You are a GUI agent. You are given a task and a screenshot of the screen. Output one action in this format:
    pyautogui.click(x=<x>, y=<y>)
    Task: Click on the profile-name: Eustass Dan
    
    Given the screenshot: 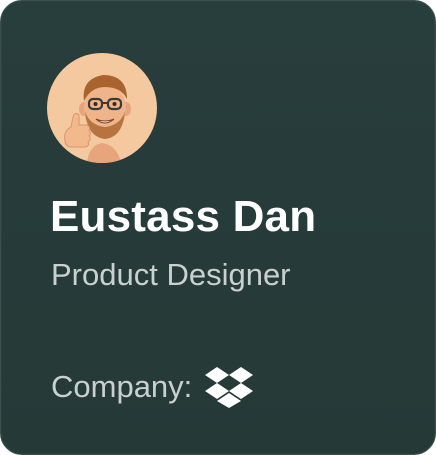 What is the action you would take?
    pyautogui.click(x=183, y=216)
    